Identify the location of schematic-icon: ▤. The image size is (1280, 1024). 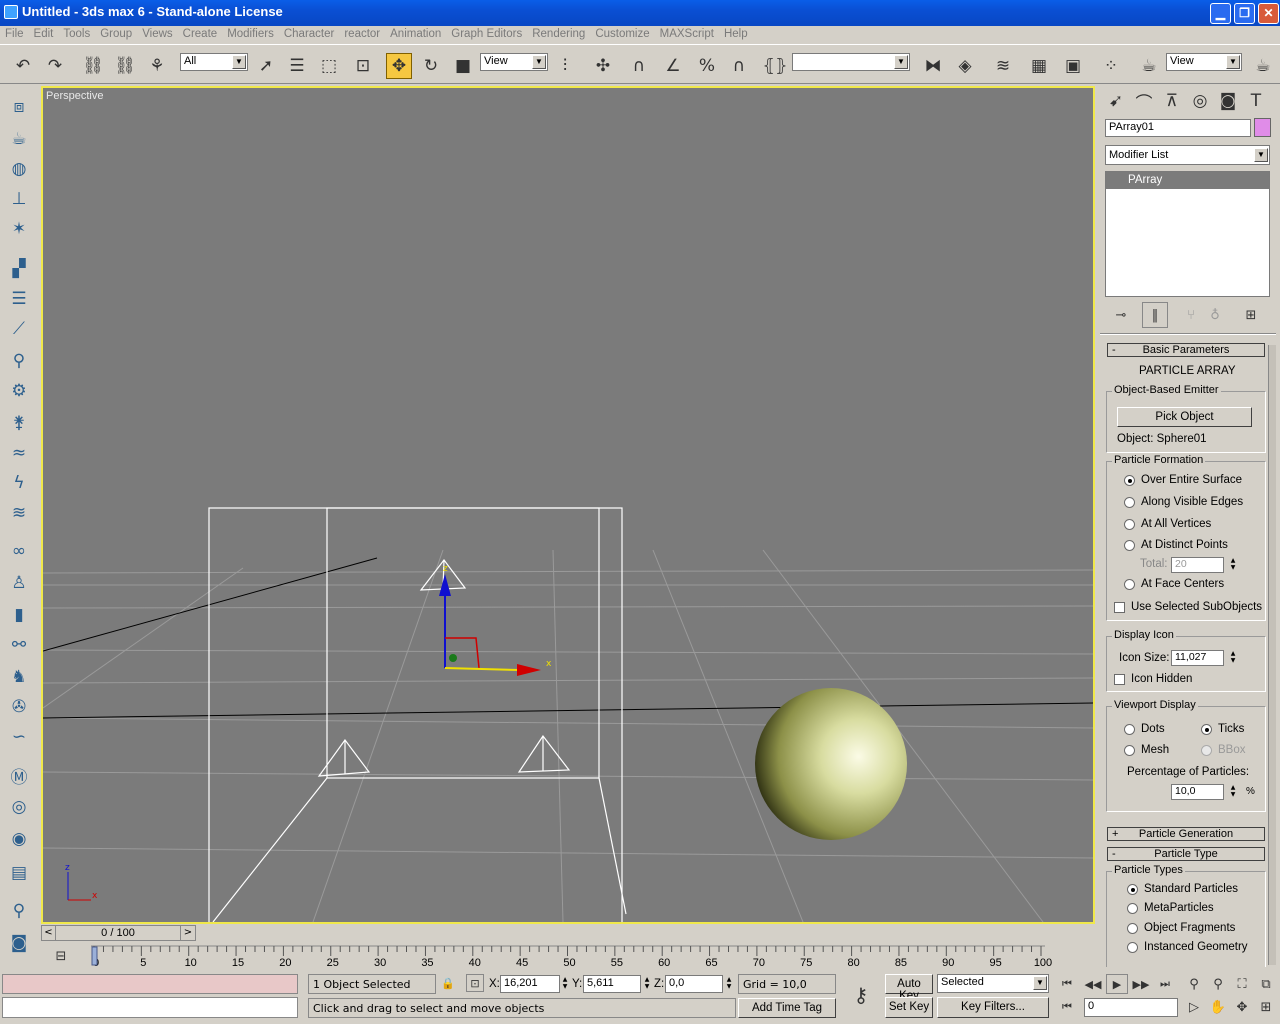
(19, 873).